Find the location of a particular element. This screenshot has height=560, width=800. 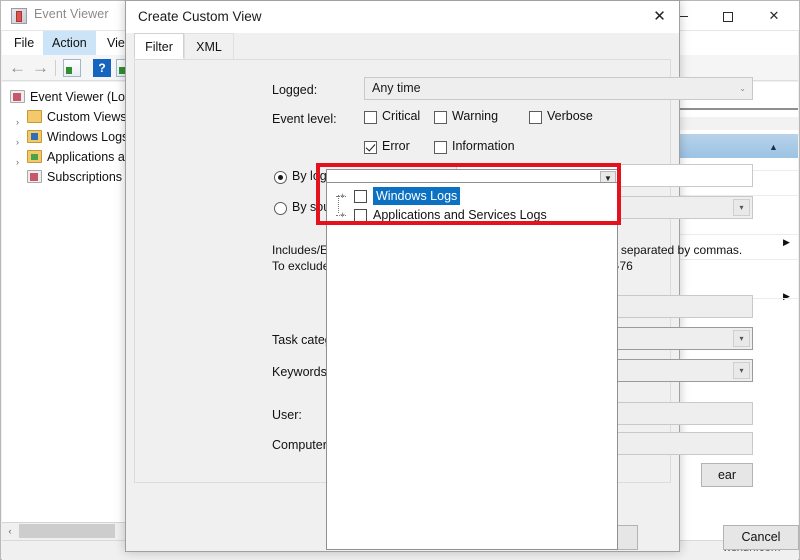

folder-custom-views-icon is located at coordinates (34, 116).